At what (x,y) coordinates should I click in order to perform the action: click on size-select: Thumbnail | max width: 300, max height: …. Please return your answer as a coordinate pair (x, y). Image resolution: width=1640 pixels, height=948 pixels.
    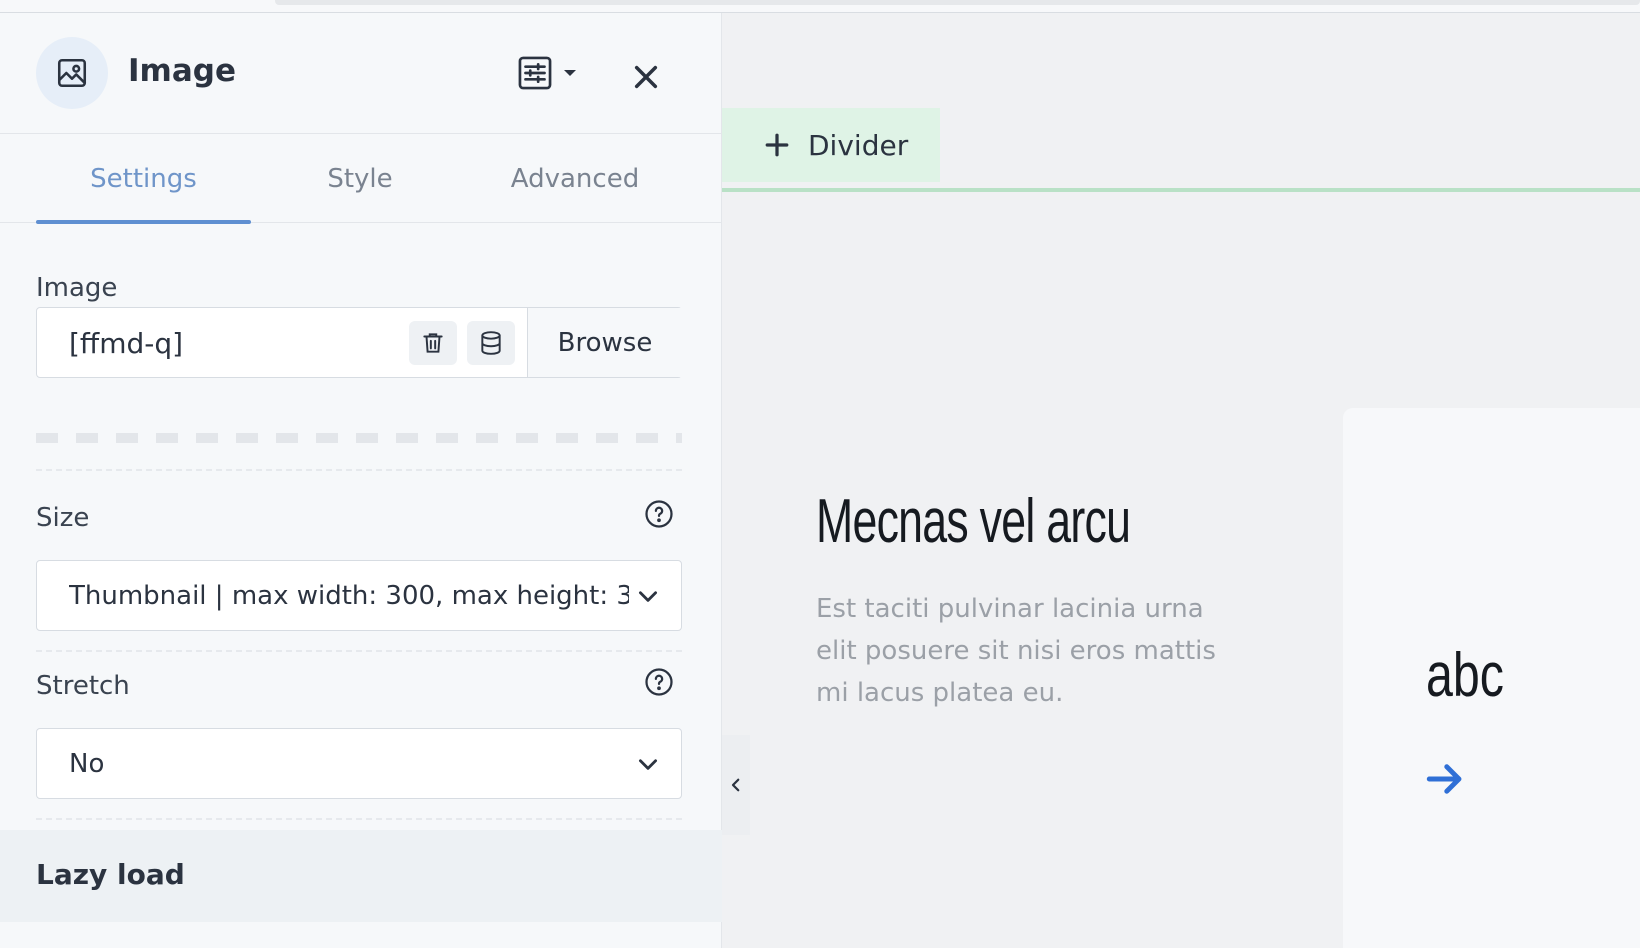
    Looking at the image, I should click on (359, 595).